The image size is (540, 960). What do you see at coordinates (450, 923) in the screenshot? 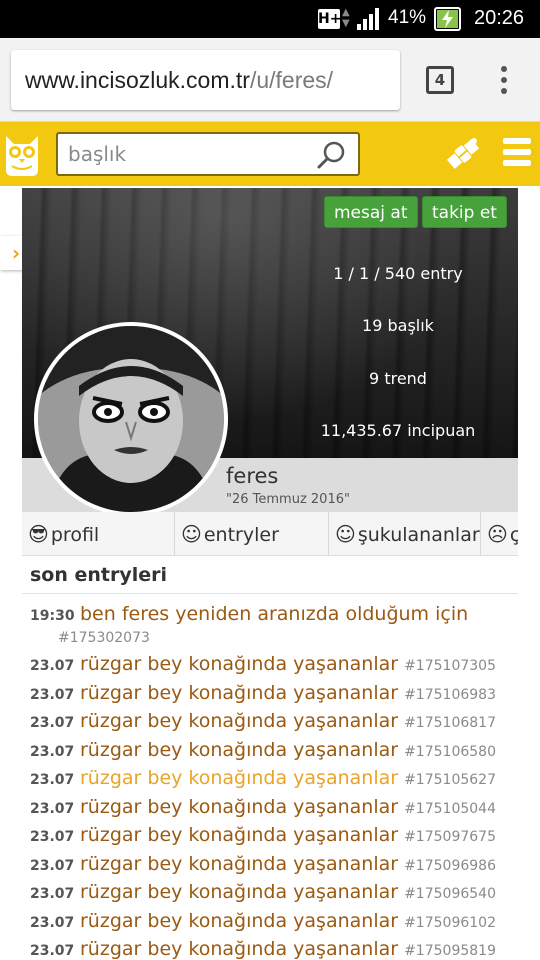
I see `entry-id-link: #175096102` at bounding box center [450, 923].